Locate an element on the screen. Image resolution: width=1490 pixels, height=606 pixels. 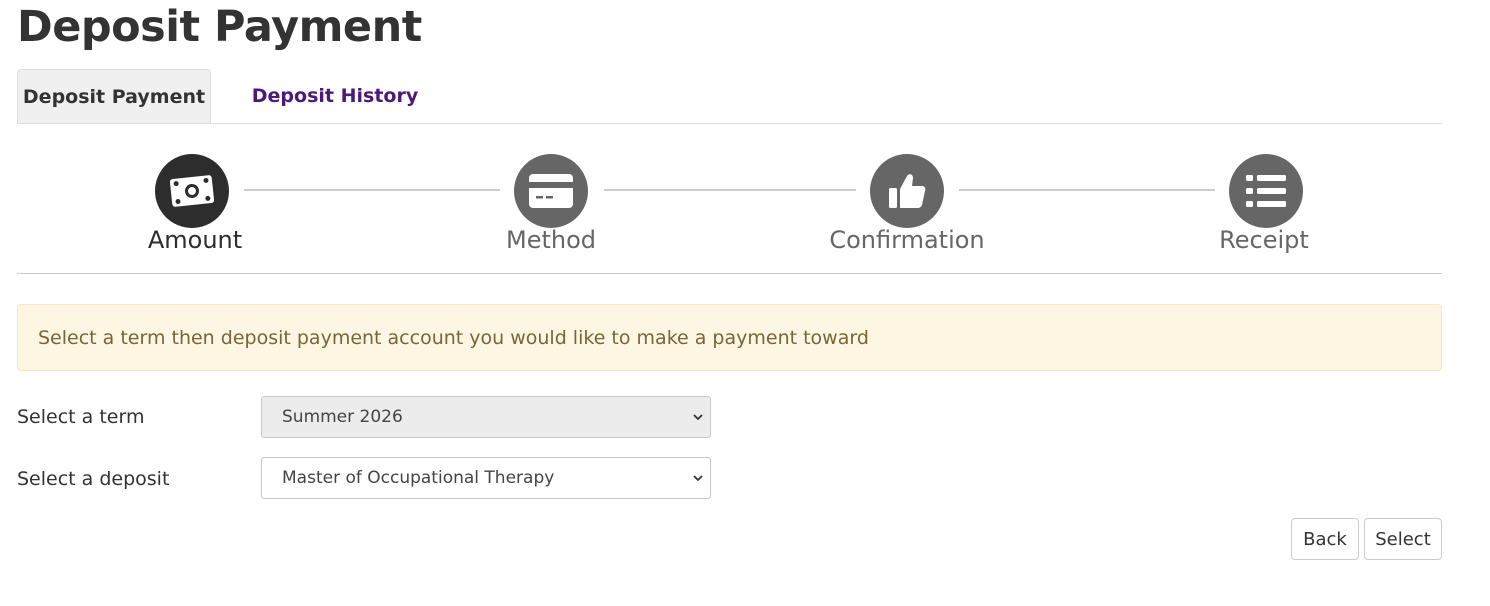
tab-bar: Deposit Payment Deposit History is located at coordinates (729, 96).